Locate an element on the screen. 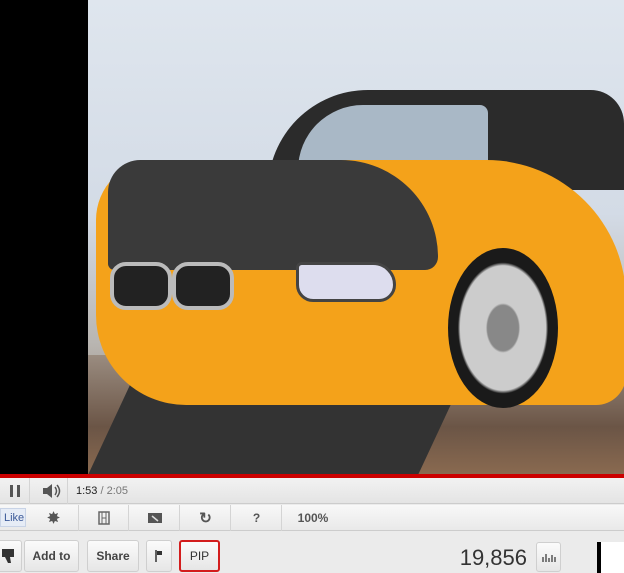  share-label: Share is located at coordinates (113, 556).